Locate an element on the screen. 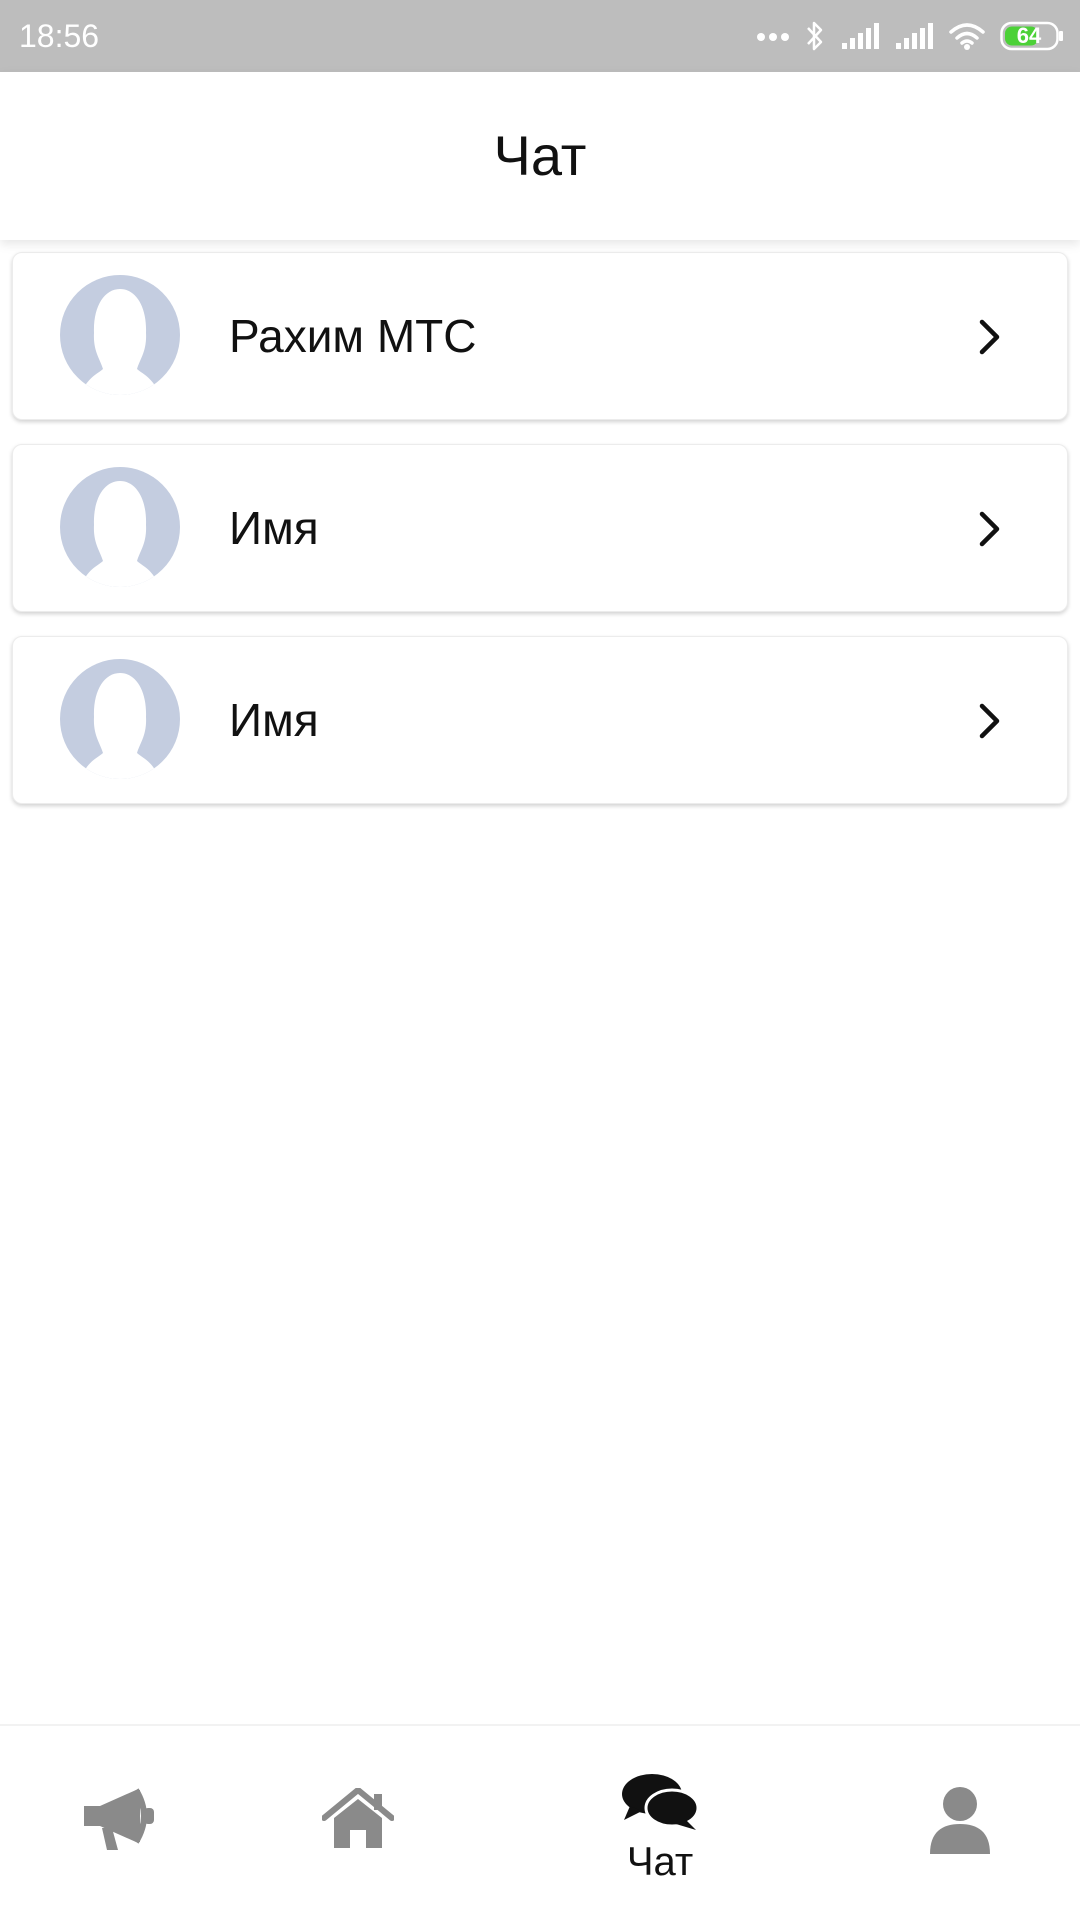 This screenshot has height=1920, width=1080. home-icon is located at coordinates (358, 1818).